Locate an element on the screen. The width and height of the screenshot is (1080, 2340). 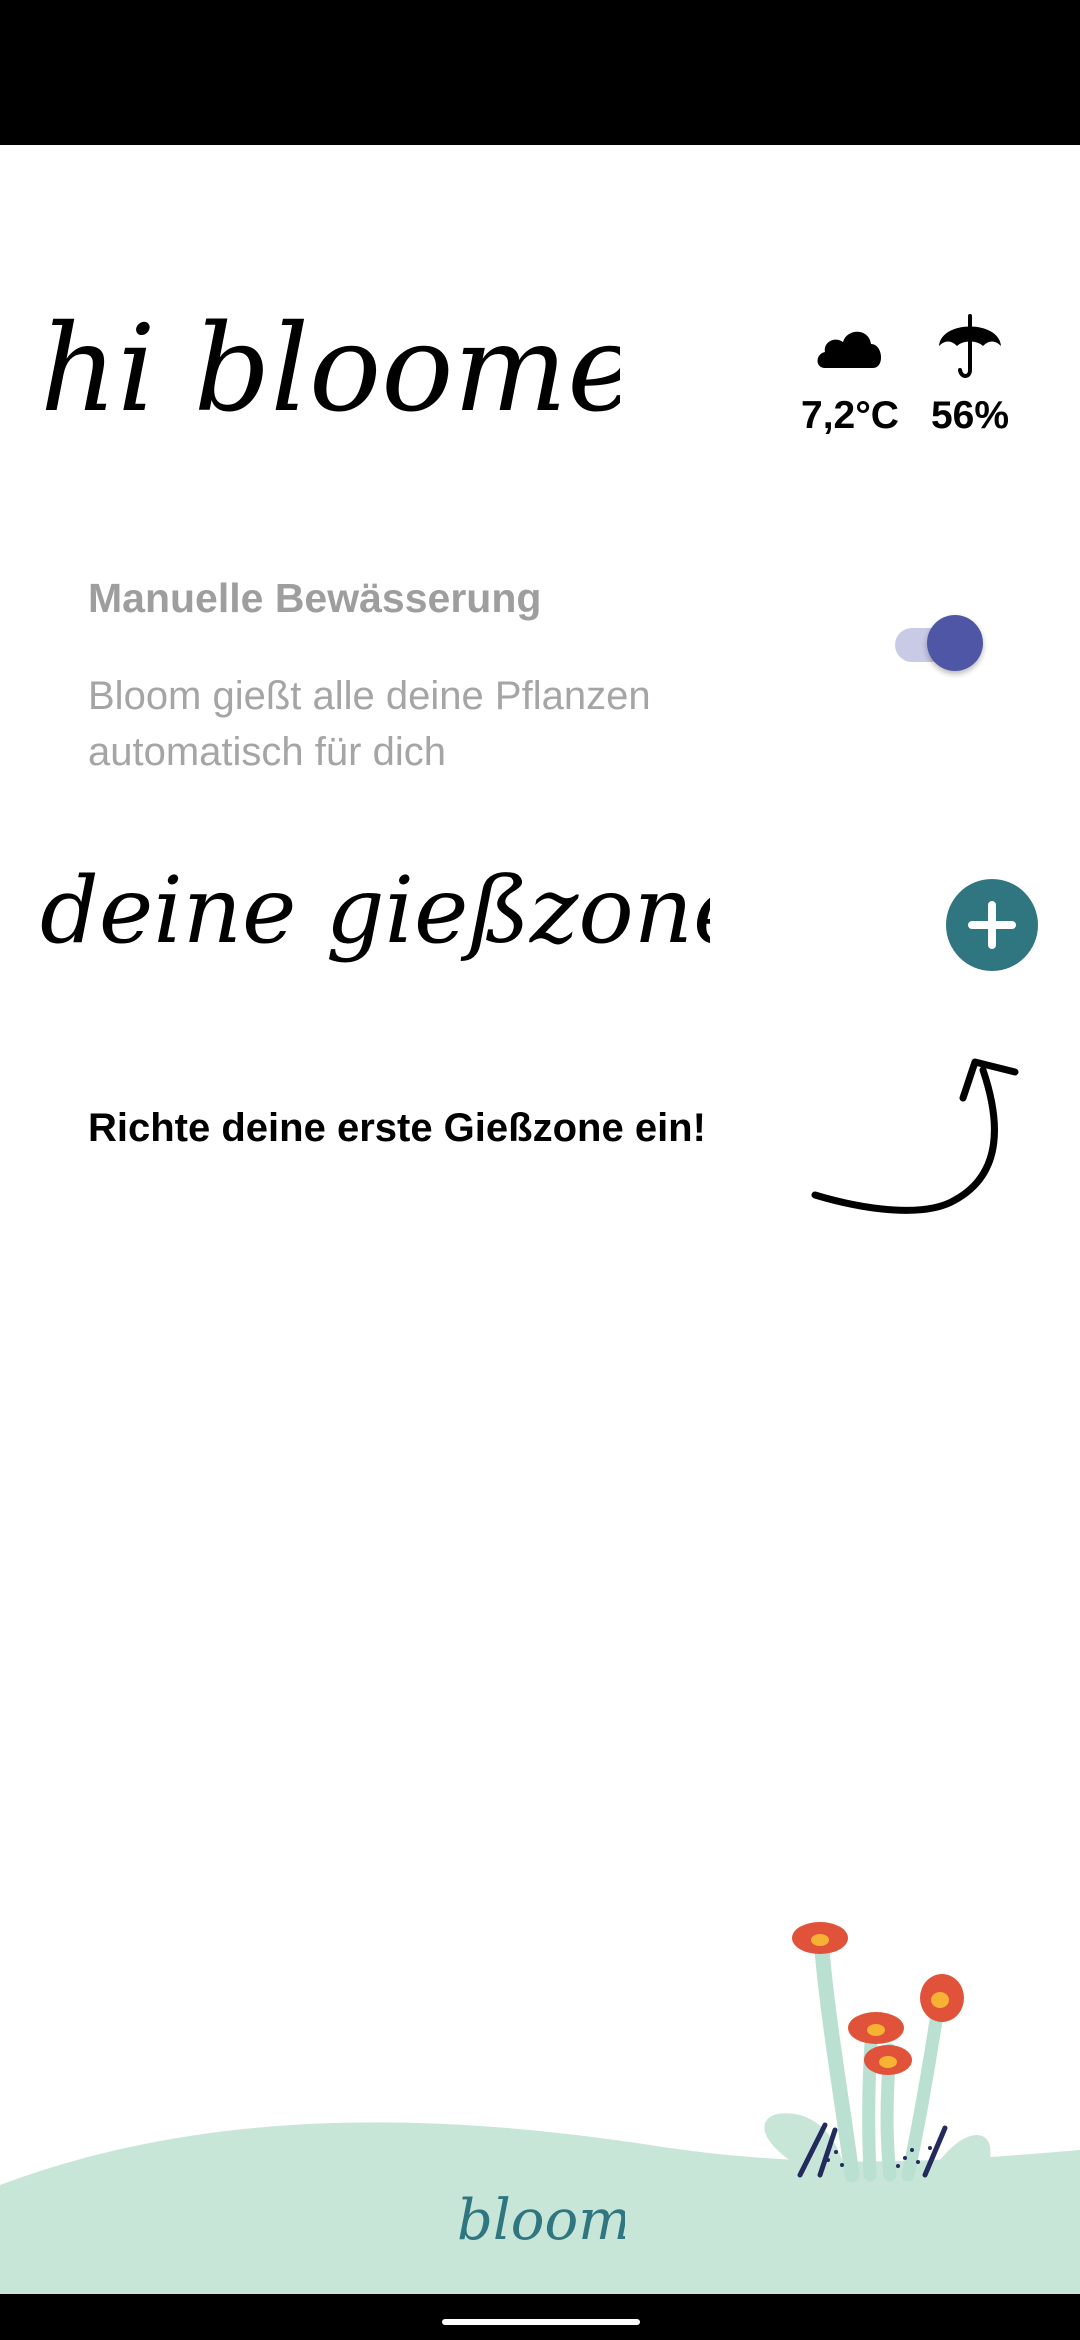
zones-heading: deine gießzonen is located at coordinates (423, 925).